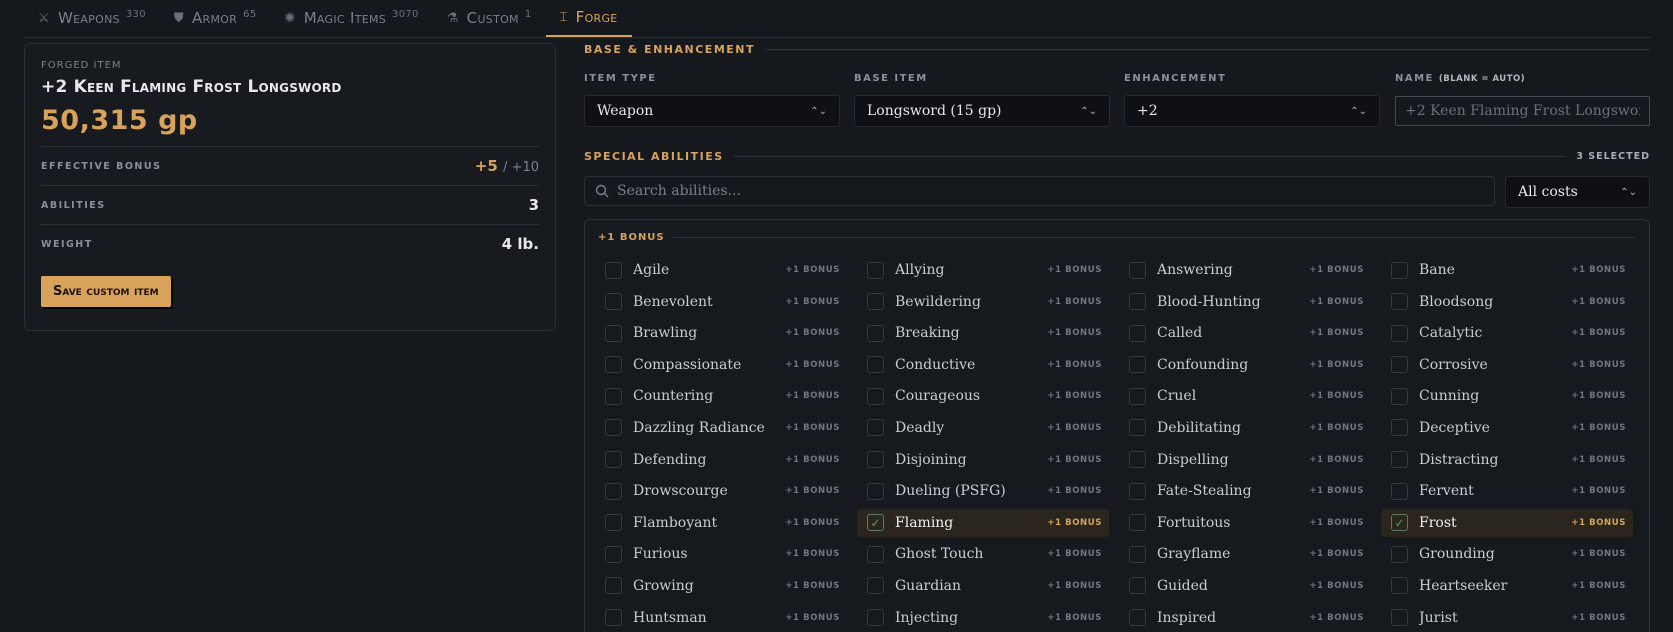  Describe the element at coordinates (983, 302) in the screenshot. I see `ability-item: Bewildering +1 bonus` at that location.